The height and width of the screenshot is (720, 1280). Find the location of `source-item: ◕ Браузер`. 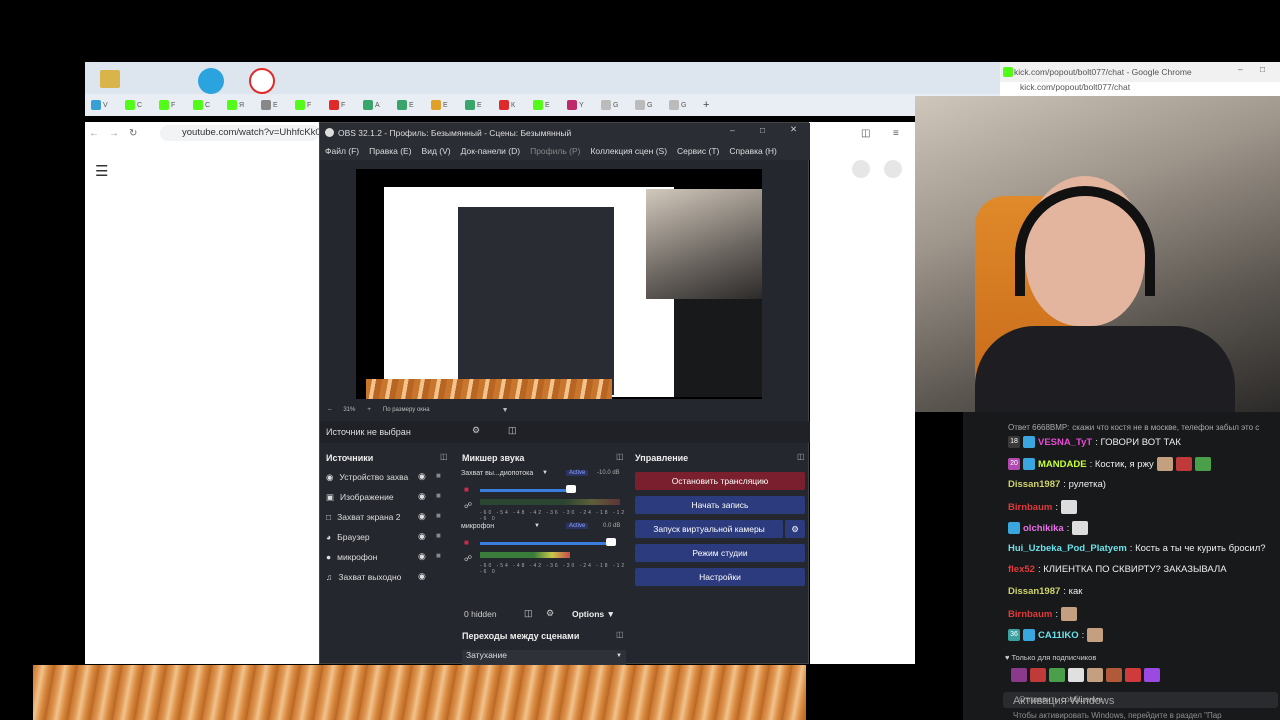

source-item: ◕ Браузер is located at coordinates (386, 537).